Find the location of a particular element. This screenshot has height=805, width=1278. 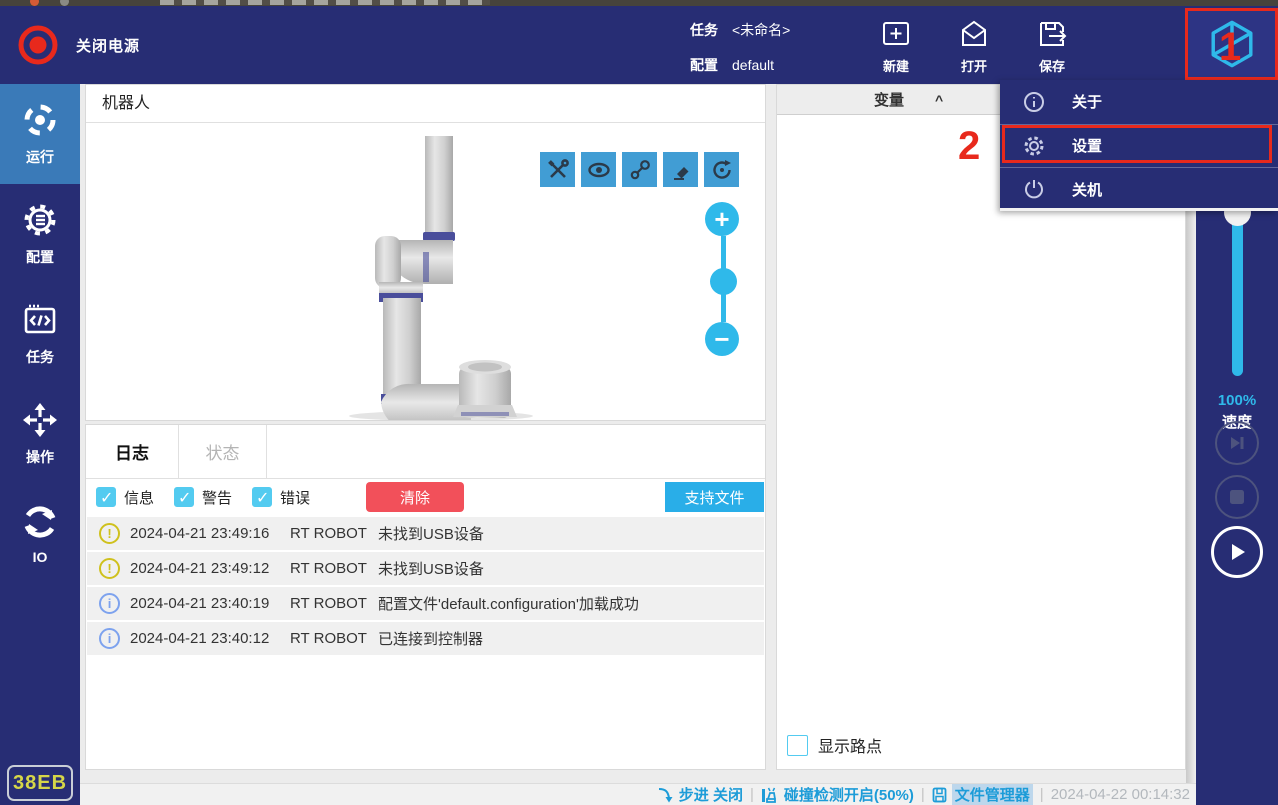

new-file-icon is located at coordinates (896, 34).